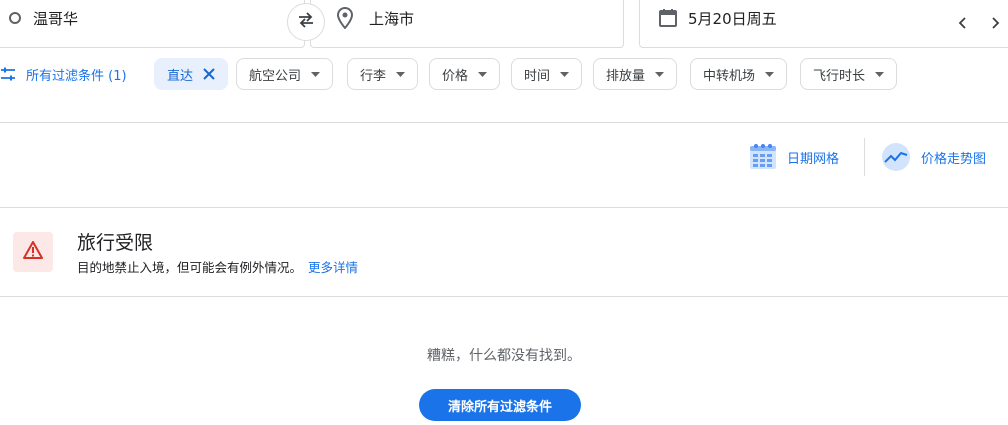  Describe the element at coordinates (76, 76) in the screenshot. I see `all-filters-label: 所有过滤条件 (1)` at that location.